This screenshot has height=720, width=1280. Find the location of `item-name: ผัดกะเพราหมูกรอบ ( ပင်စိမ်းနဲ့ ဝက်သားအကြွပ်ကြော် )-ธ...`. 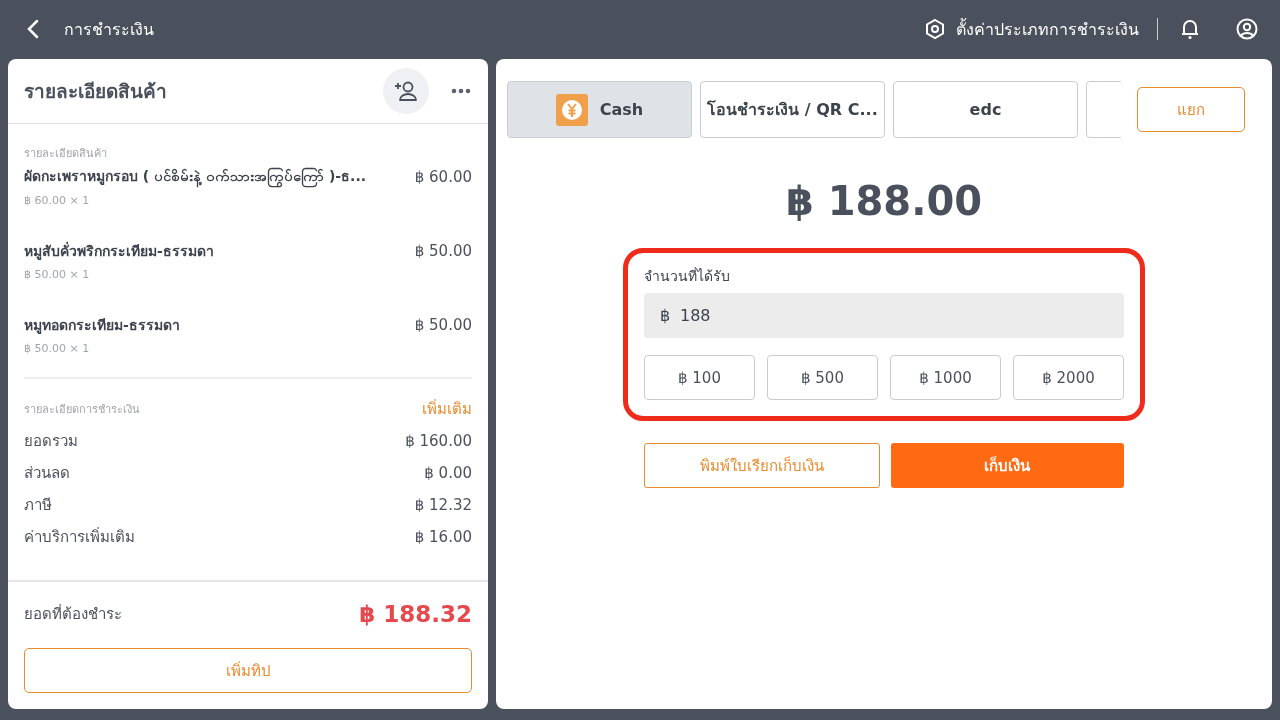

item-name: ผัดกะเพราหมูกรอบ ( ပင်စိမ်းနဲ့ ဝက်သားအကြွပ်ကြော် )-ธ... is located at coordinates (195, 176).